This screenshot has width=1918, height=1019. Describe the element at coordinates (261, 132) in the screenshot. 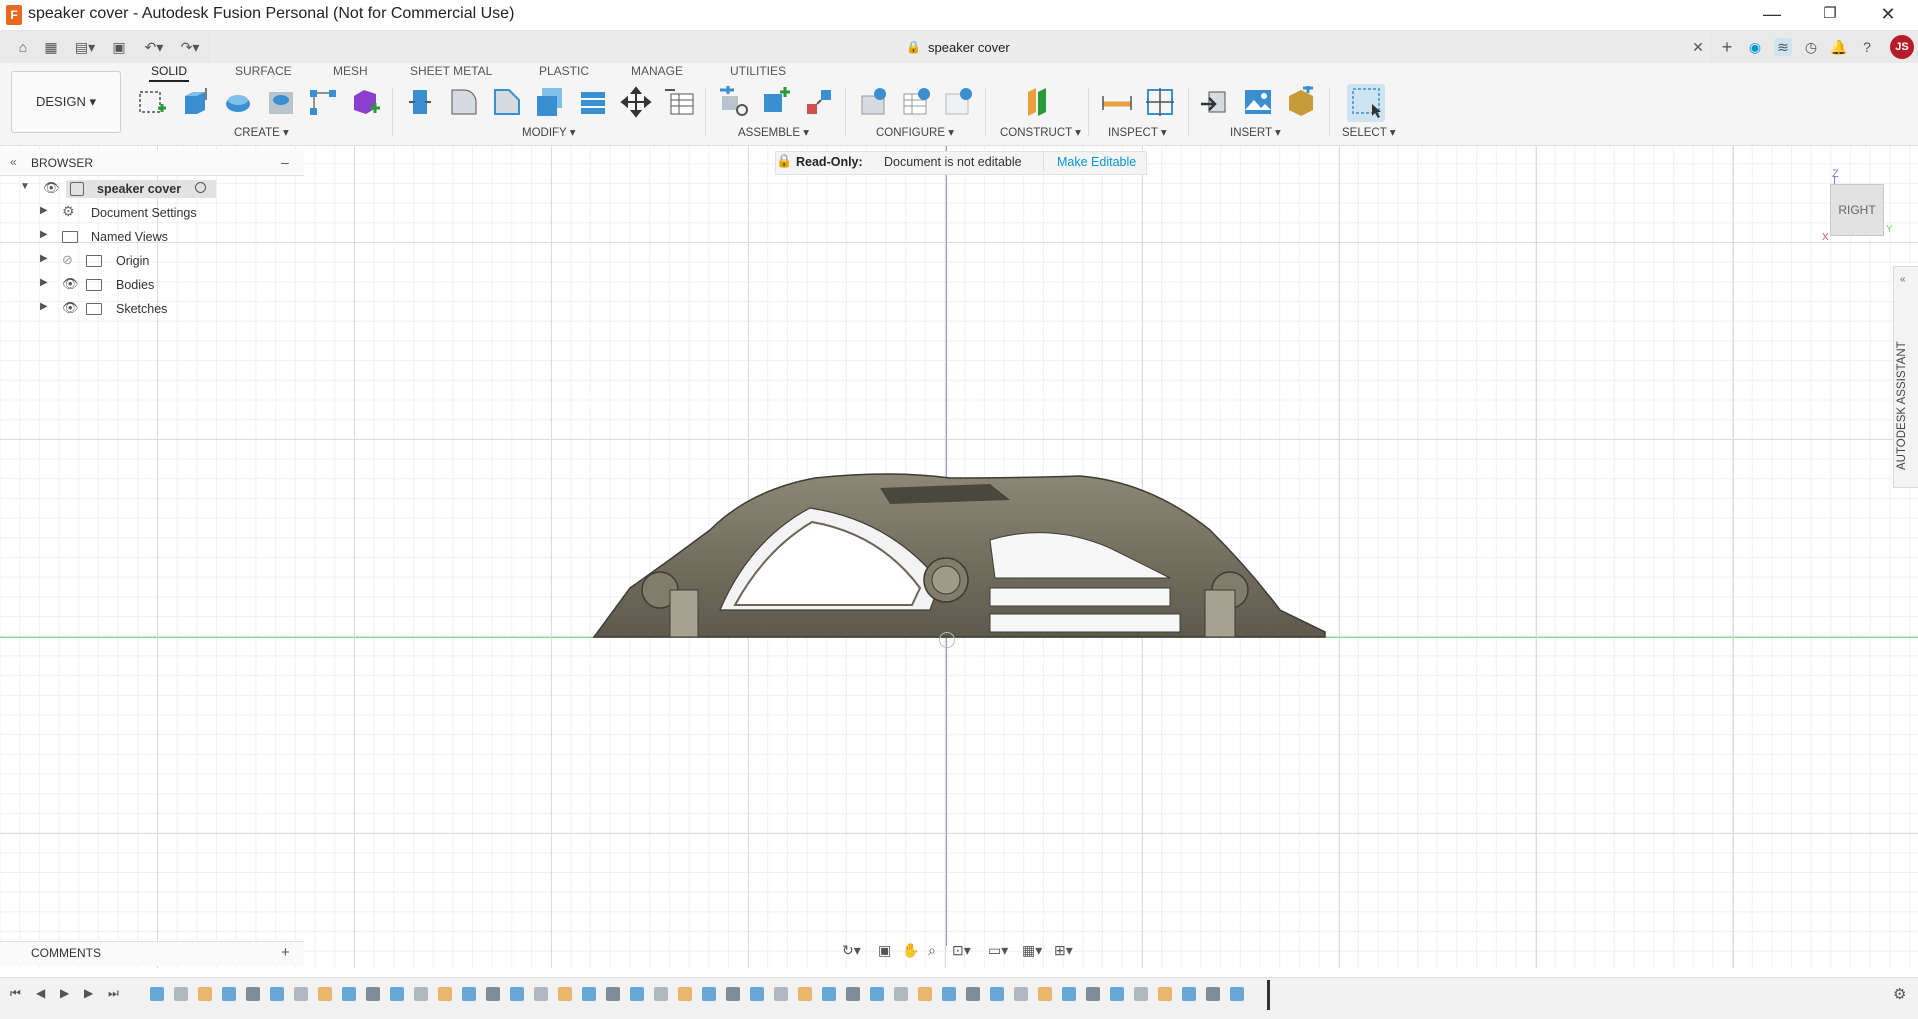

I see `create-group-label: CREATE ▾` at that location.